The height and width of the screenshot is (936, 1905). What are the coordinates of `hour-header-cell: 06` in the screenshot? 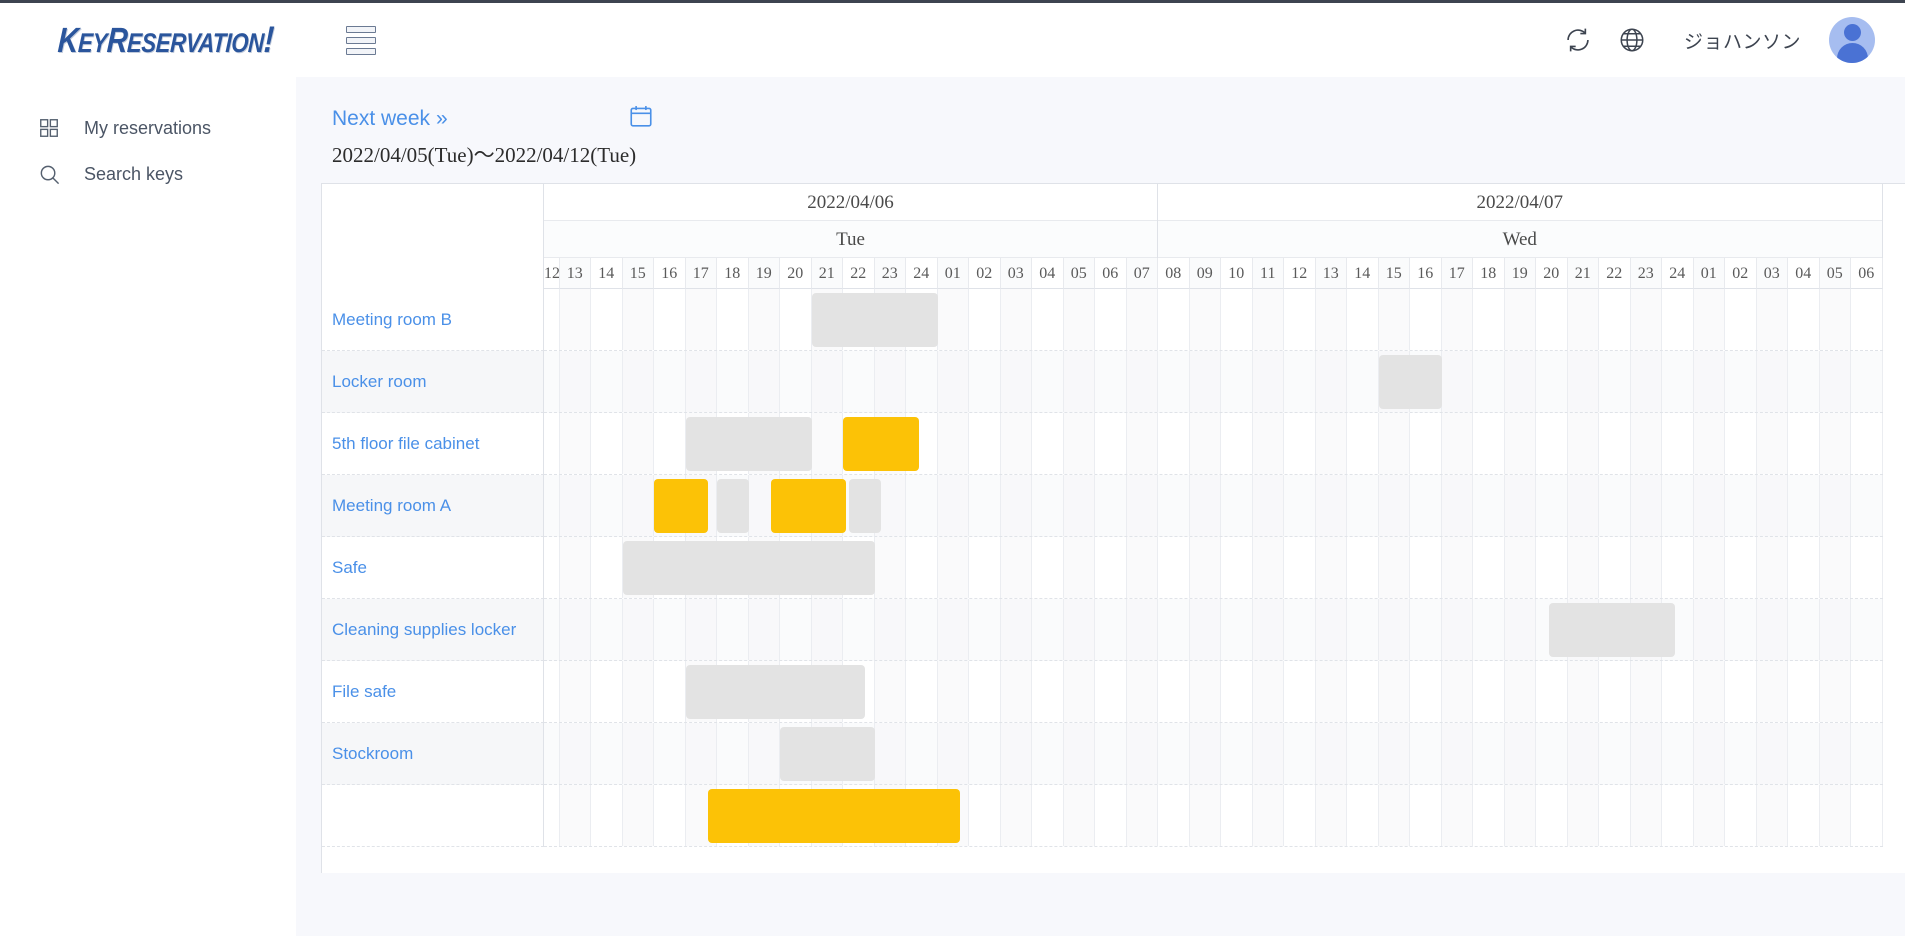 It's located at (1867, 273).